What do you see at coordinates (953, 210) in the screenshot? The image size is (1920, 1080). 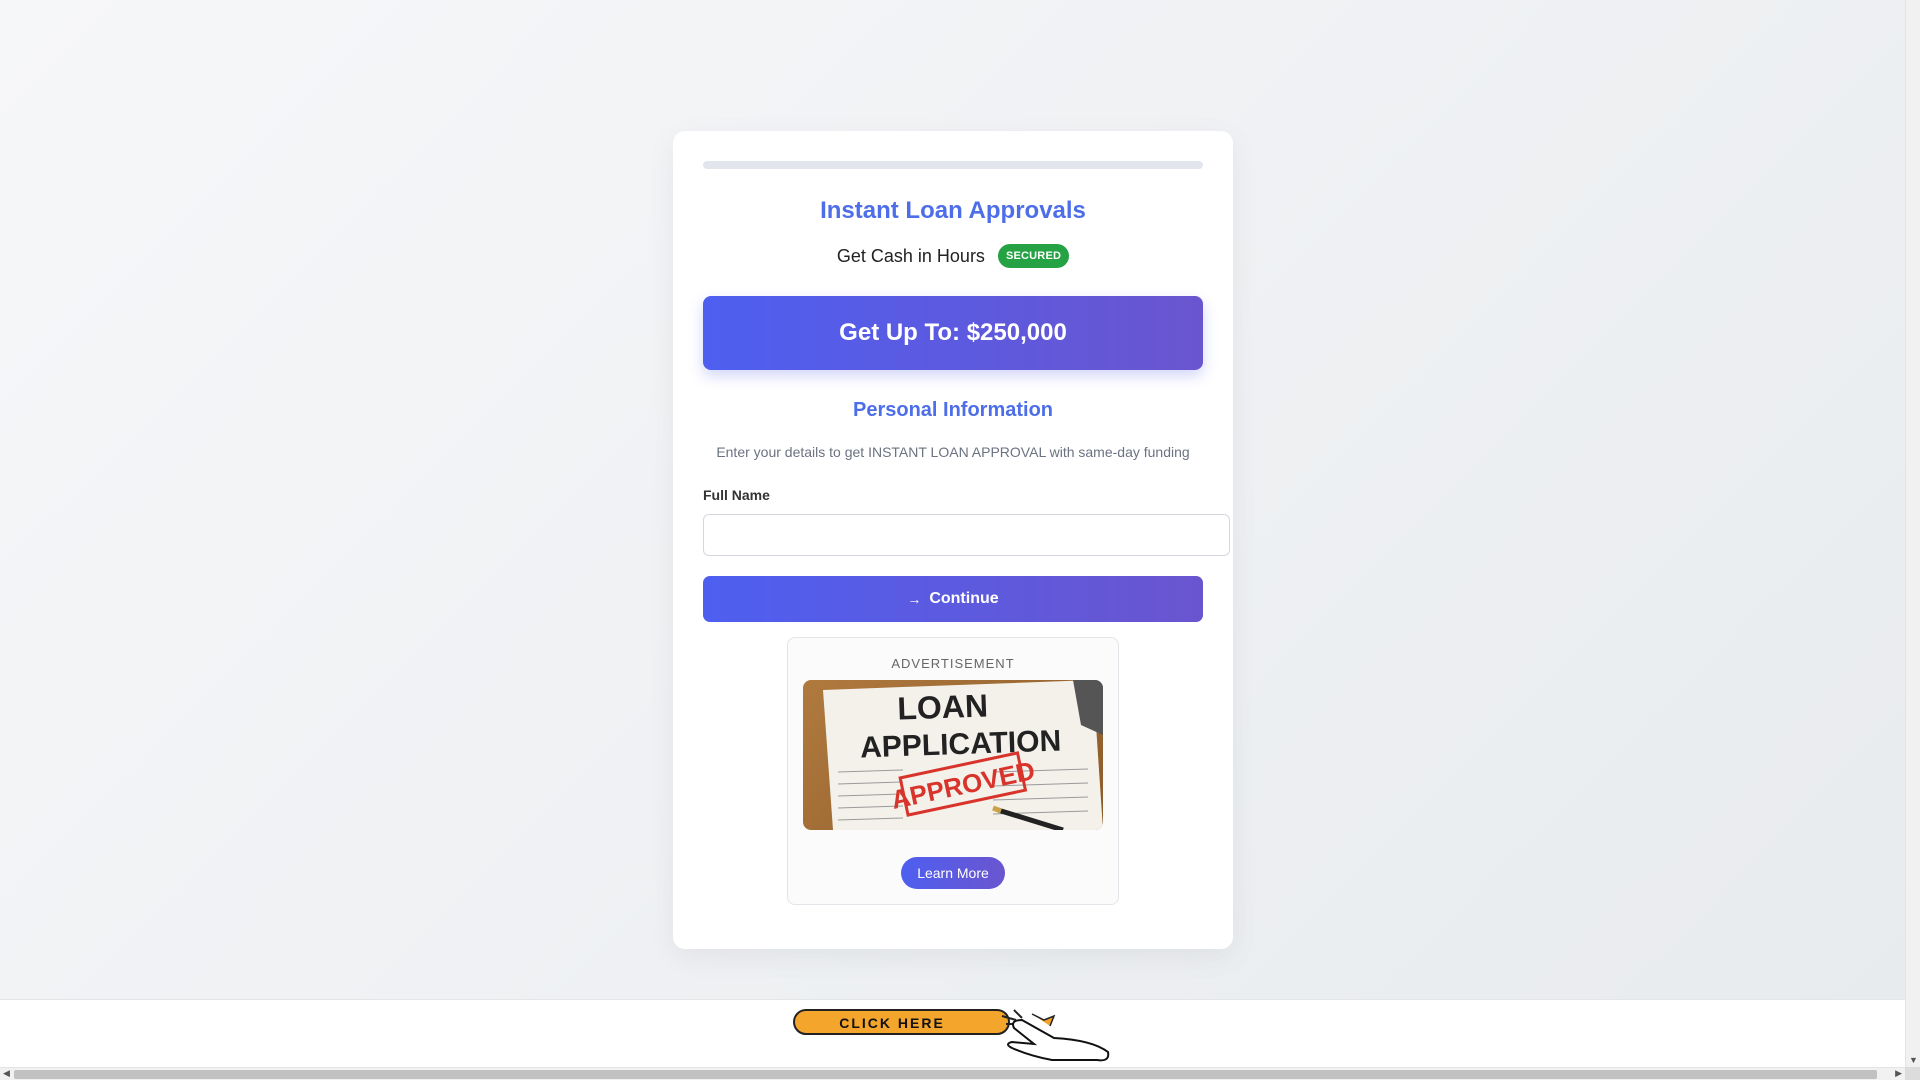 I see `page-title: Instant Loan Approvals` at bounding box center [953, 210].